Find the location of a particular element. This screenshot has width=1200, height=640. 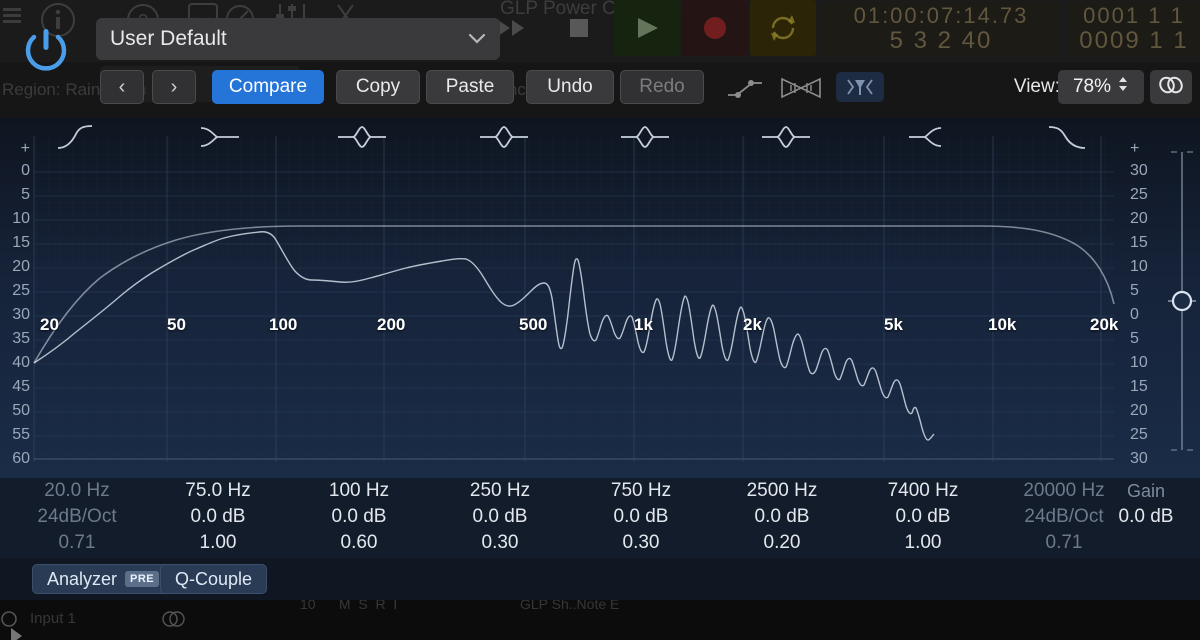

band-7-params: 7400 Hz 0.0 dB 1.00 is located at coordinates (923, 517).